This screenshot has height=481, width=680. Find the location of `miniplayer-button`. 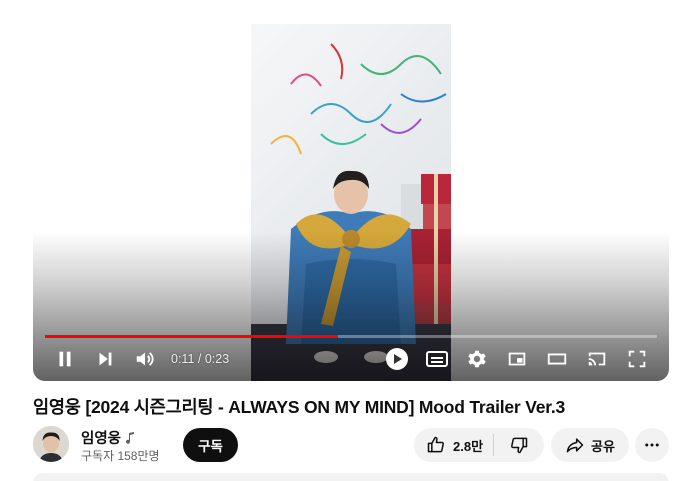

miniplayer-button is located at coordinates (517, 359).